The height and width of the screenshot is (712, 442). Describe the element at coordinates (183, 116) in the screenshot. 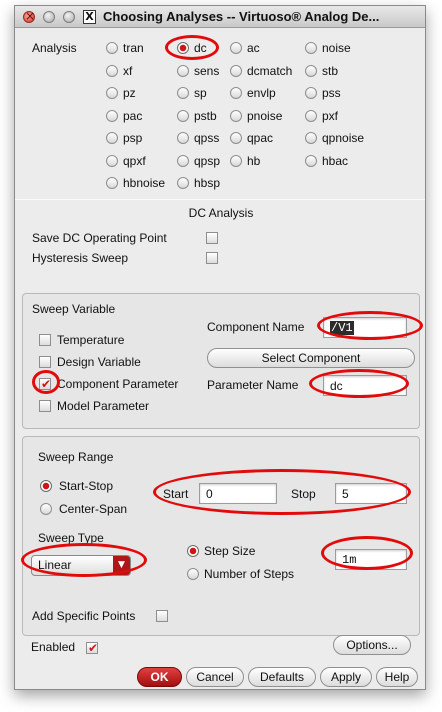

I see `analysis-radio-pstb` at that location.